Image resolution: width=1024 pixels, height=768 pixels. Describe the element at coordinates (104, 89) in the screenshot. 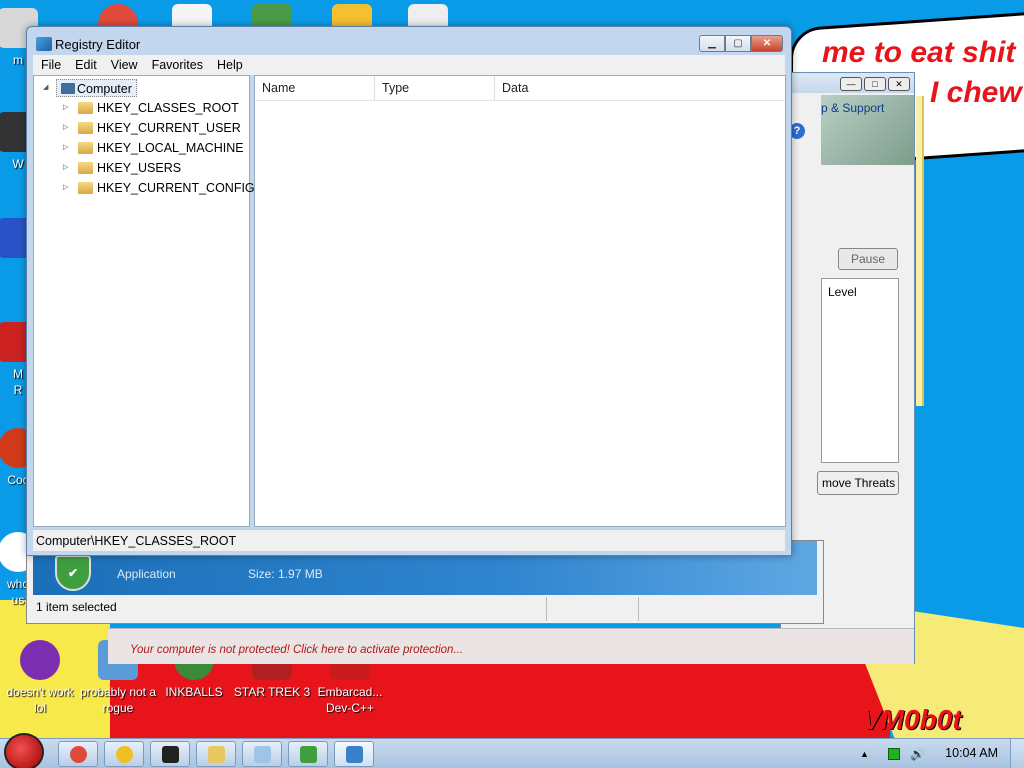

I see `tree-item-label: Computer` at that location.